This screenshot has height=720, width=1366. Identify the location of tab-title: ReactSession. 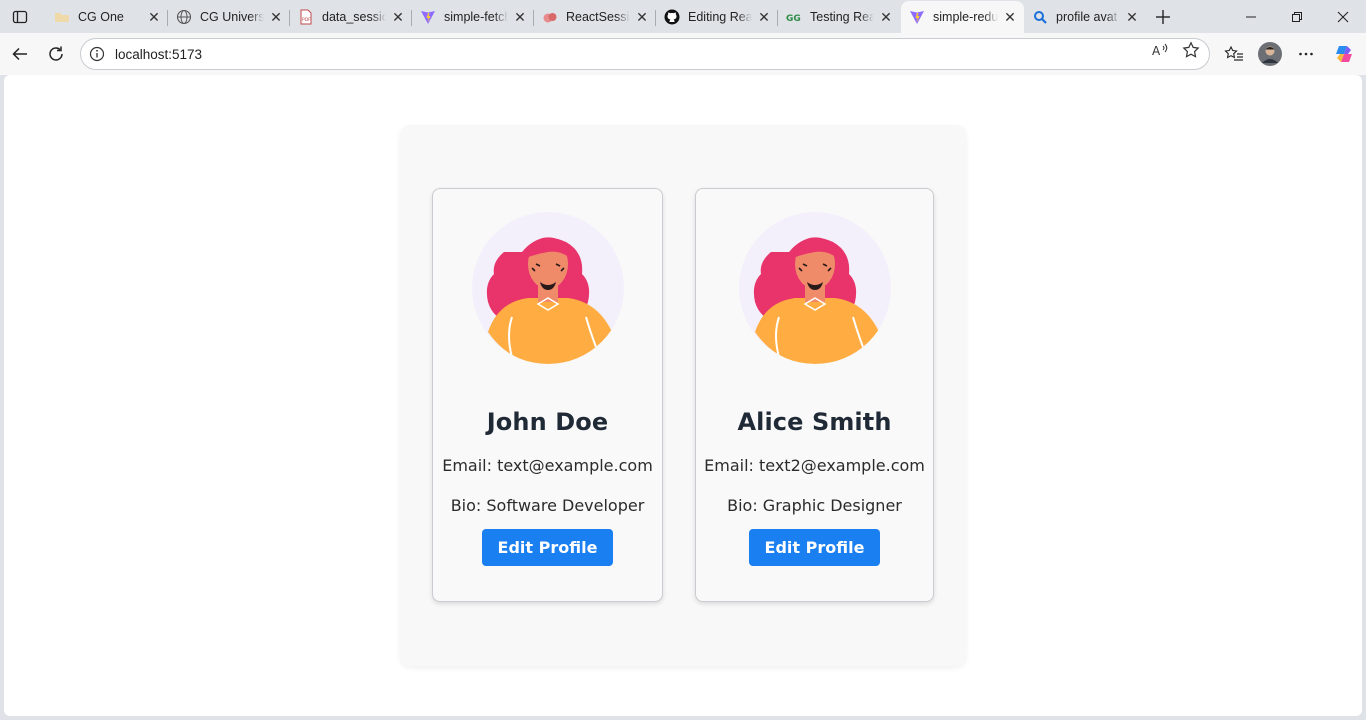
(598, 17).